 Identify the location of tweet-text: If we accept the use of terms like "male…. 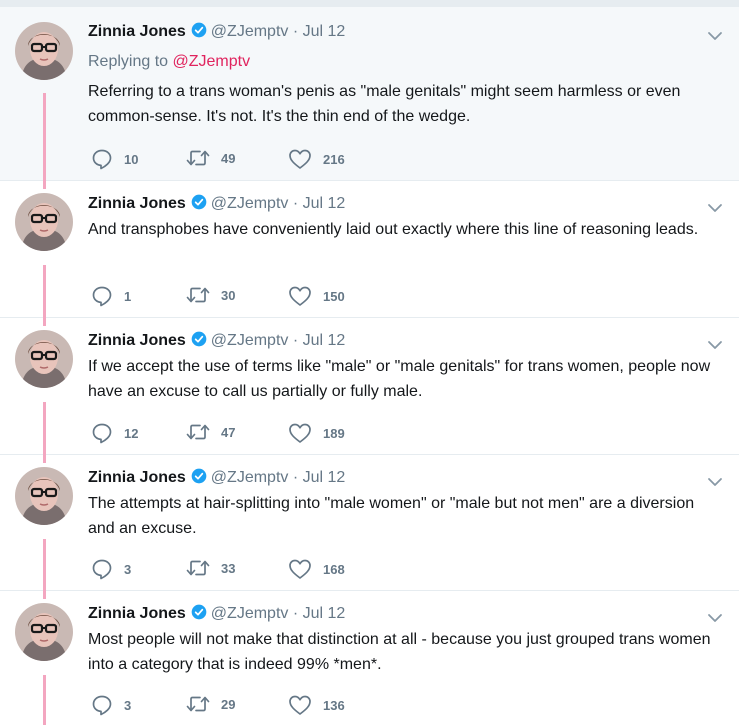
(399, 379).